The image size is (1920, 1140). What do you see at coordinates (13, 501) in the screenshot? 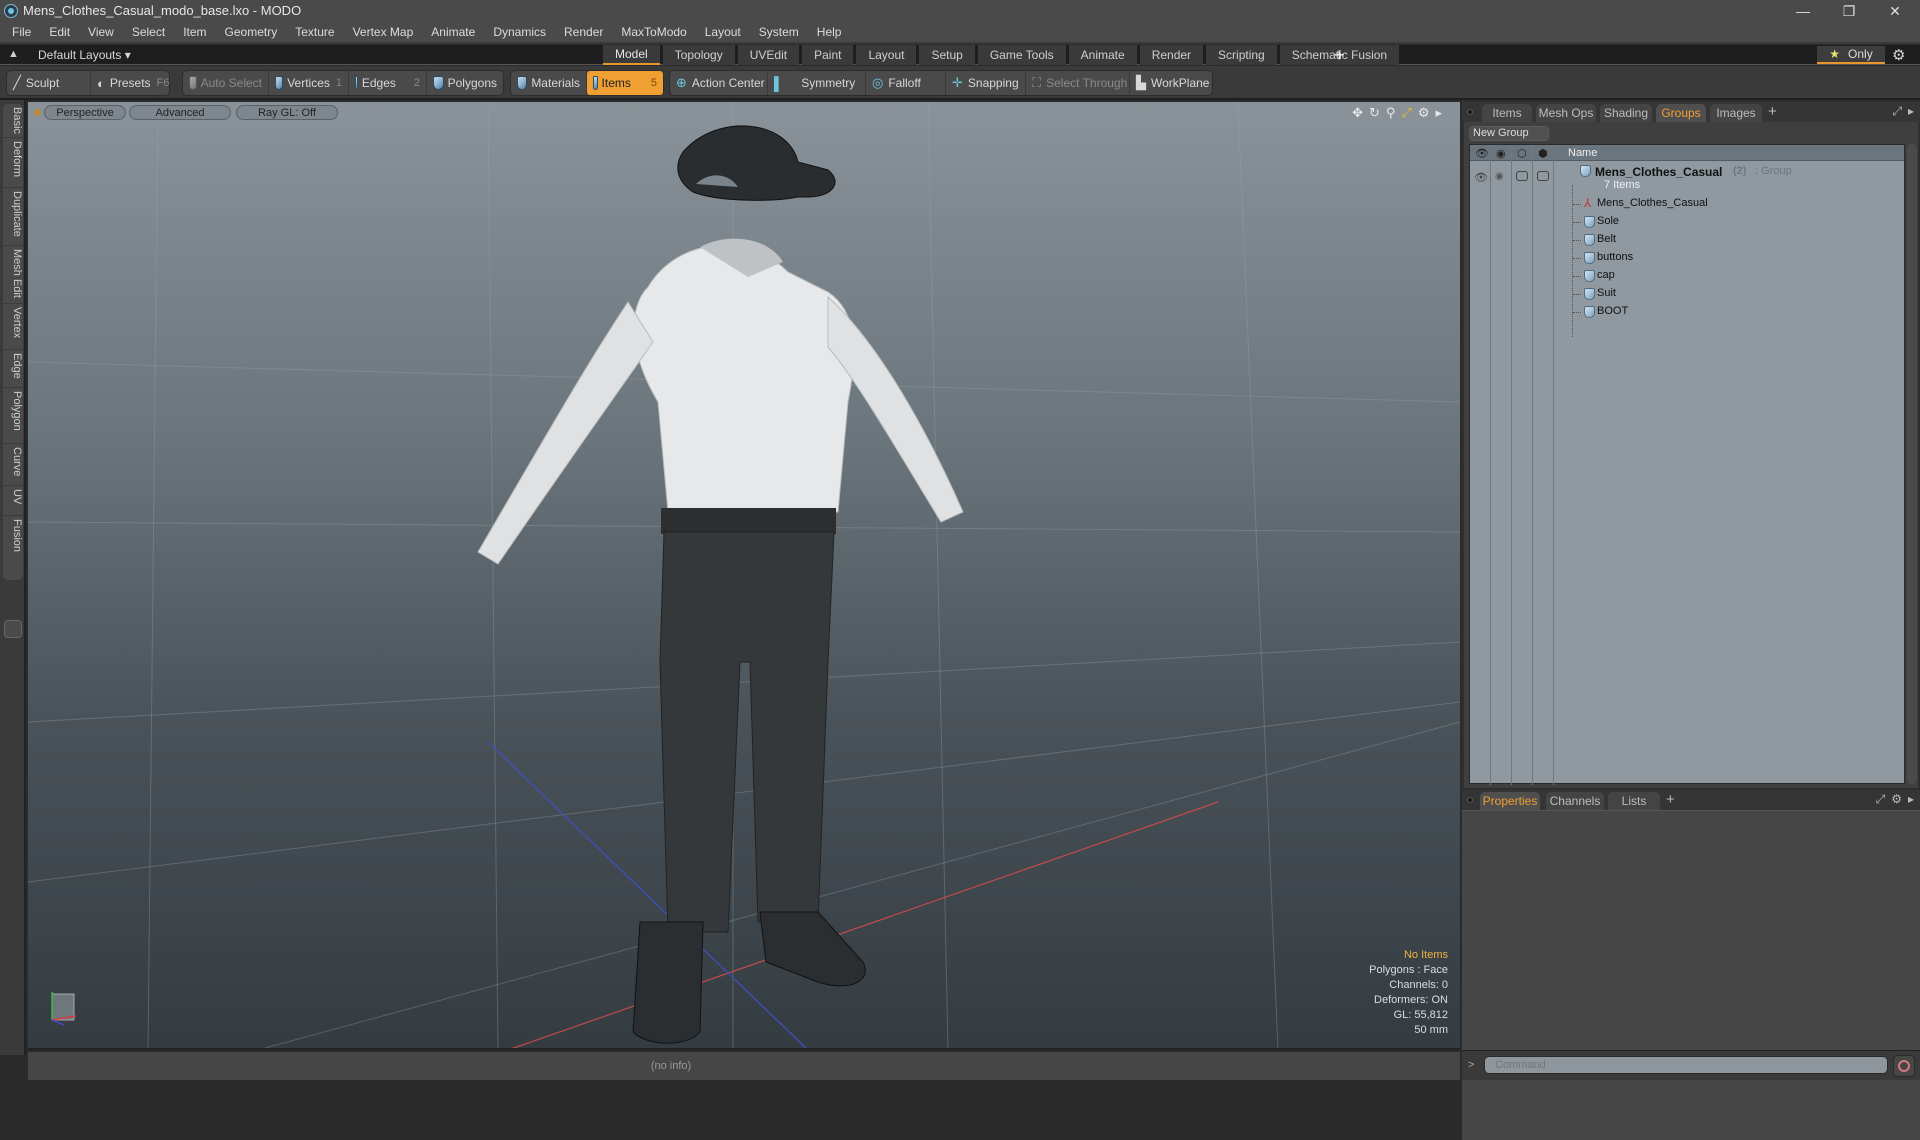
I see `vtab-uv: UV` at bounding box center [13, 501].